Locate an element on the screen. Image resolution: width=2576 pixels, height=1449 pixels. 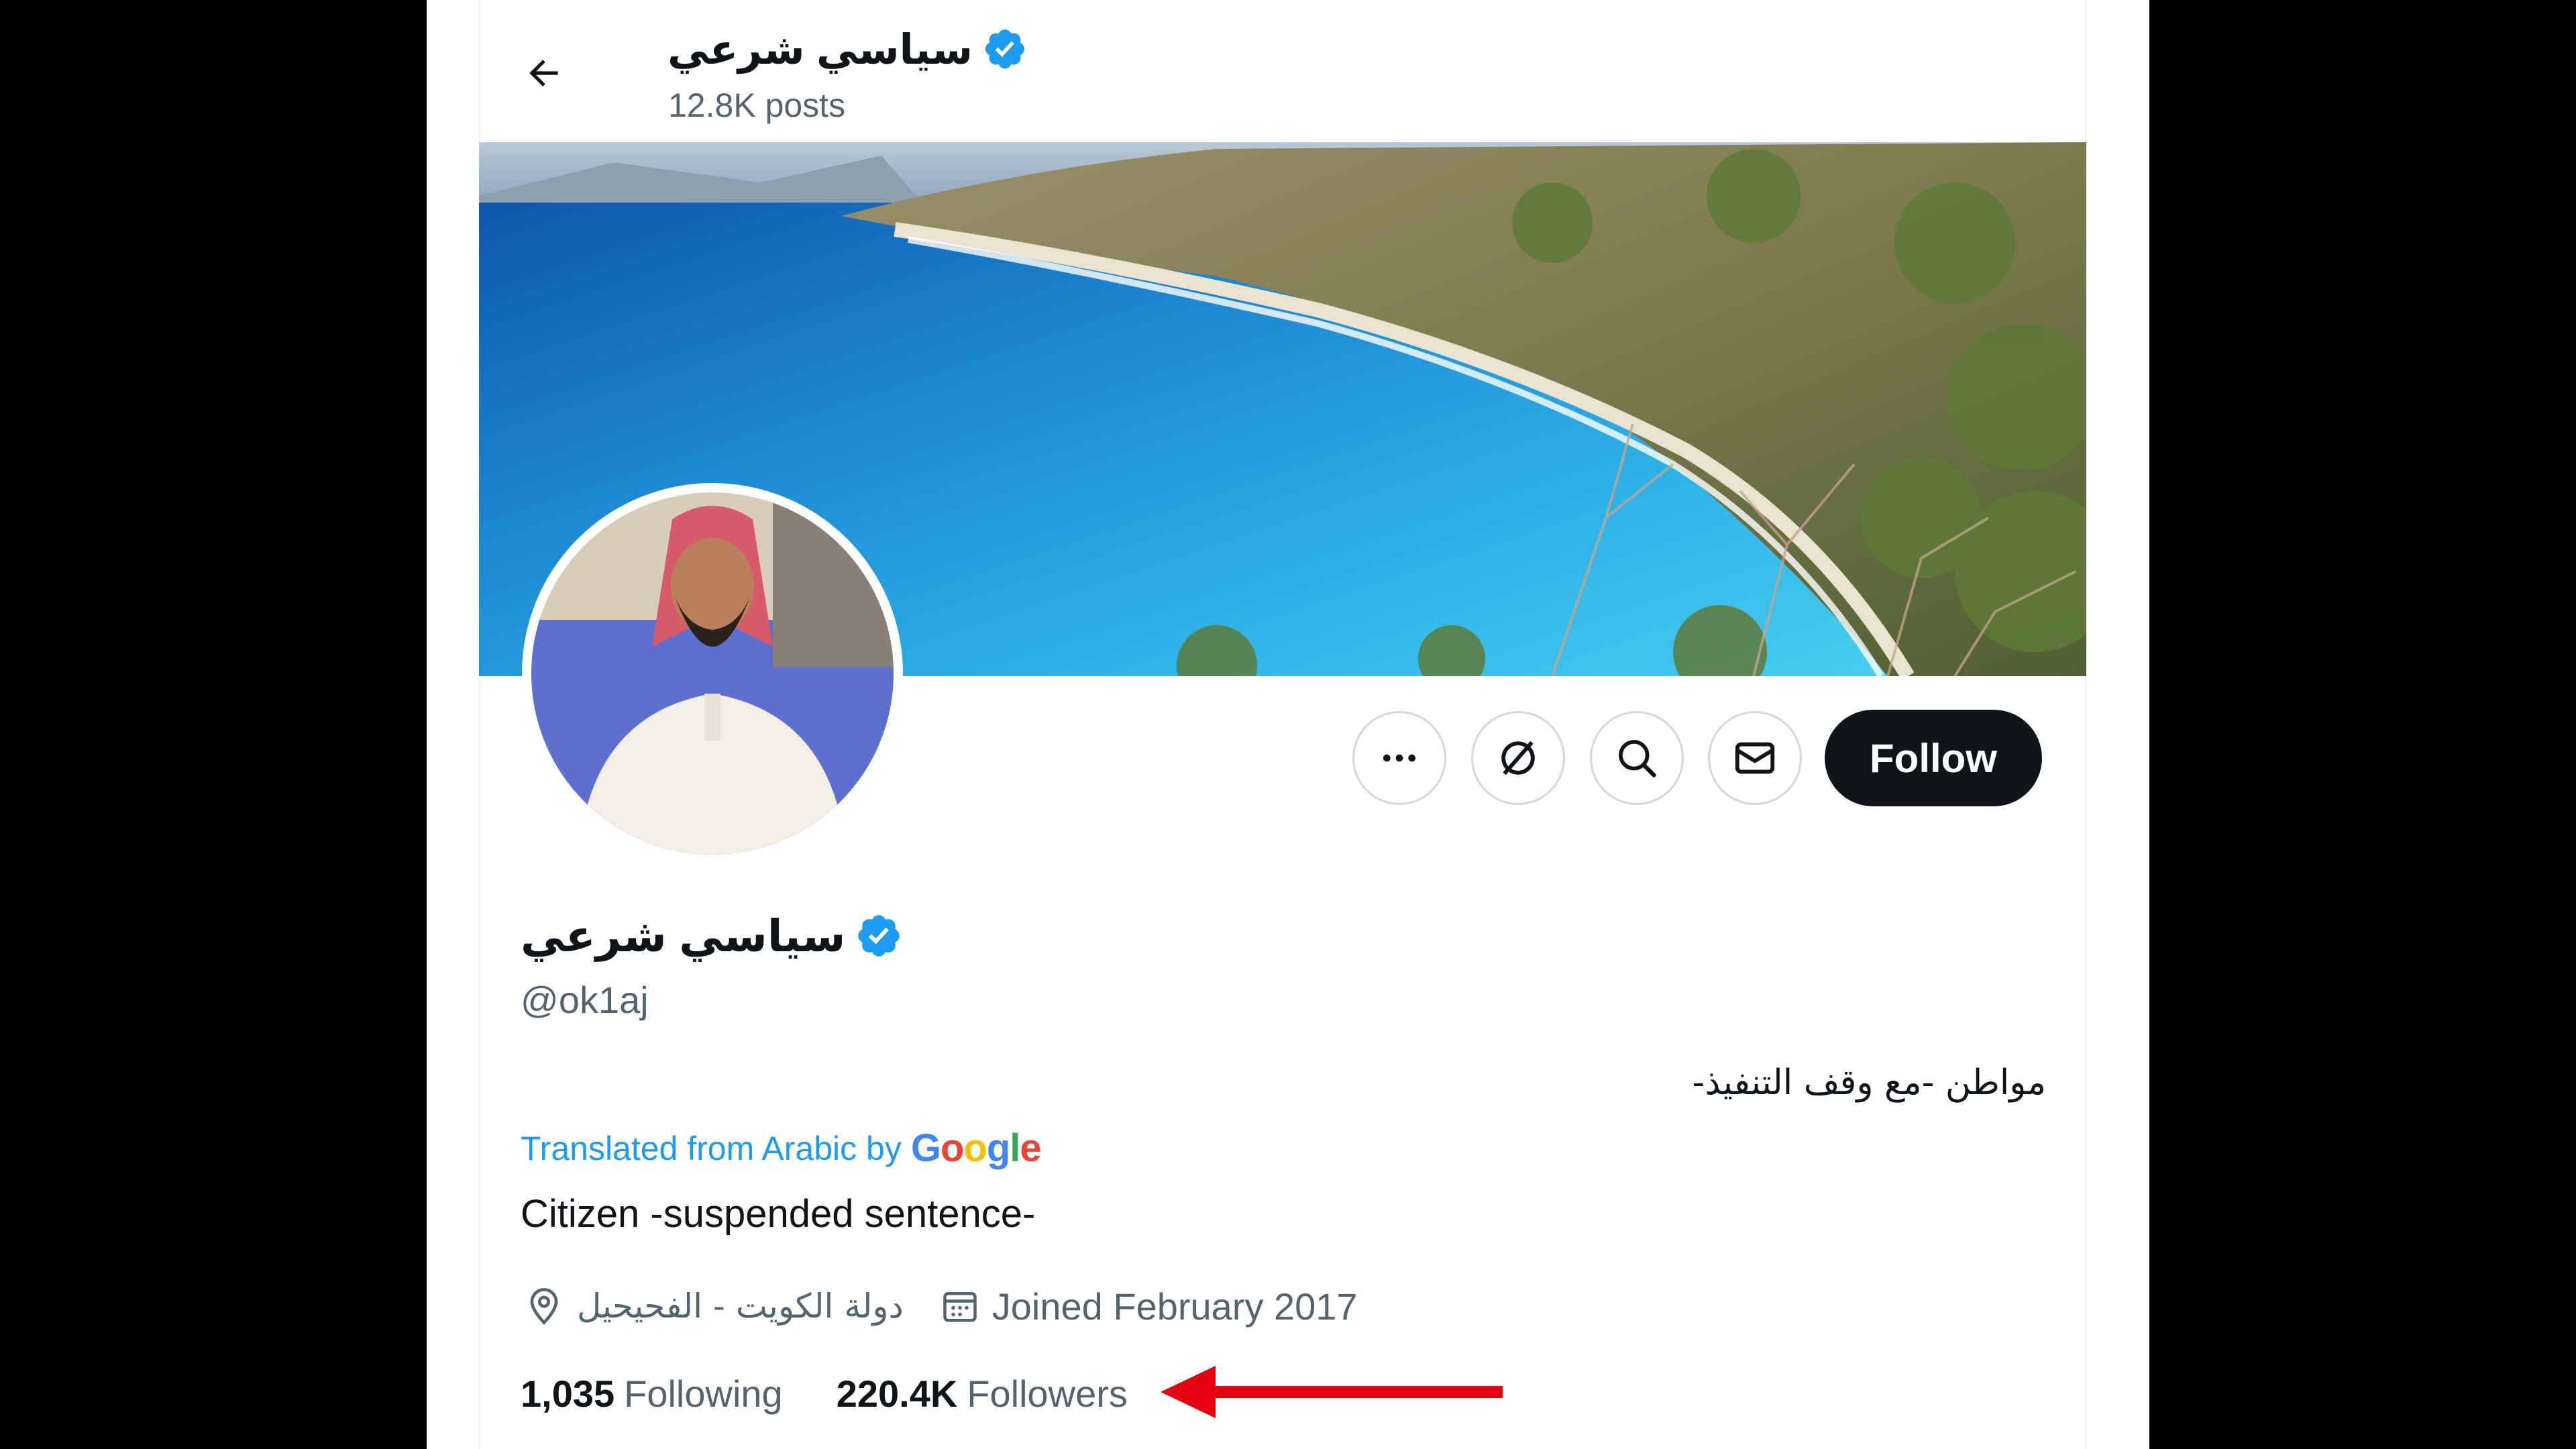
followers-link: 220.4K Followers is located at coordinates (982, 1393).